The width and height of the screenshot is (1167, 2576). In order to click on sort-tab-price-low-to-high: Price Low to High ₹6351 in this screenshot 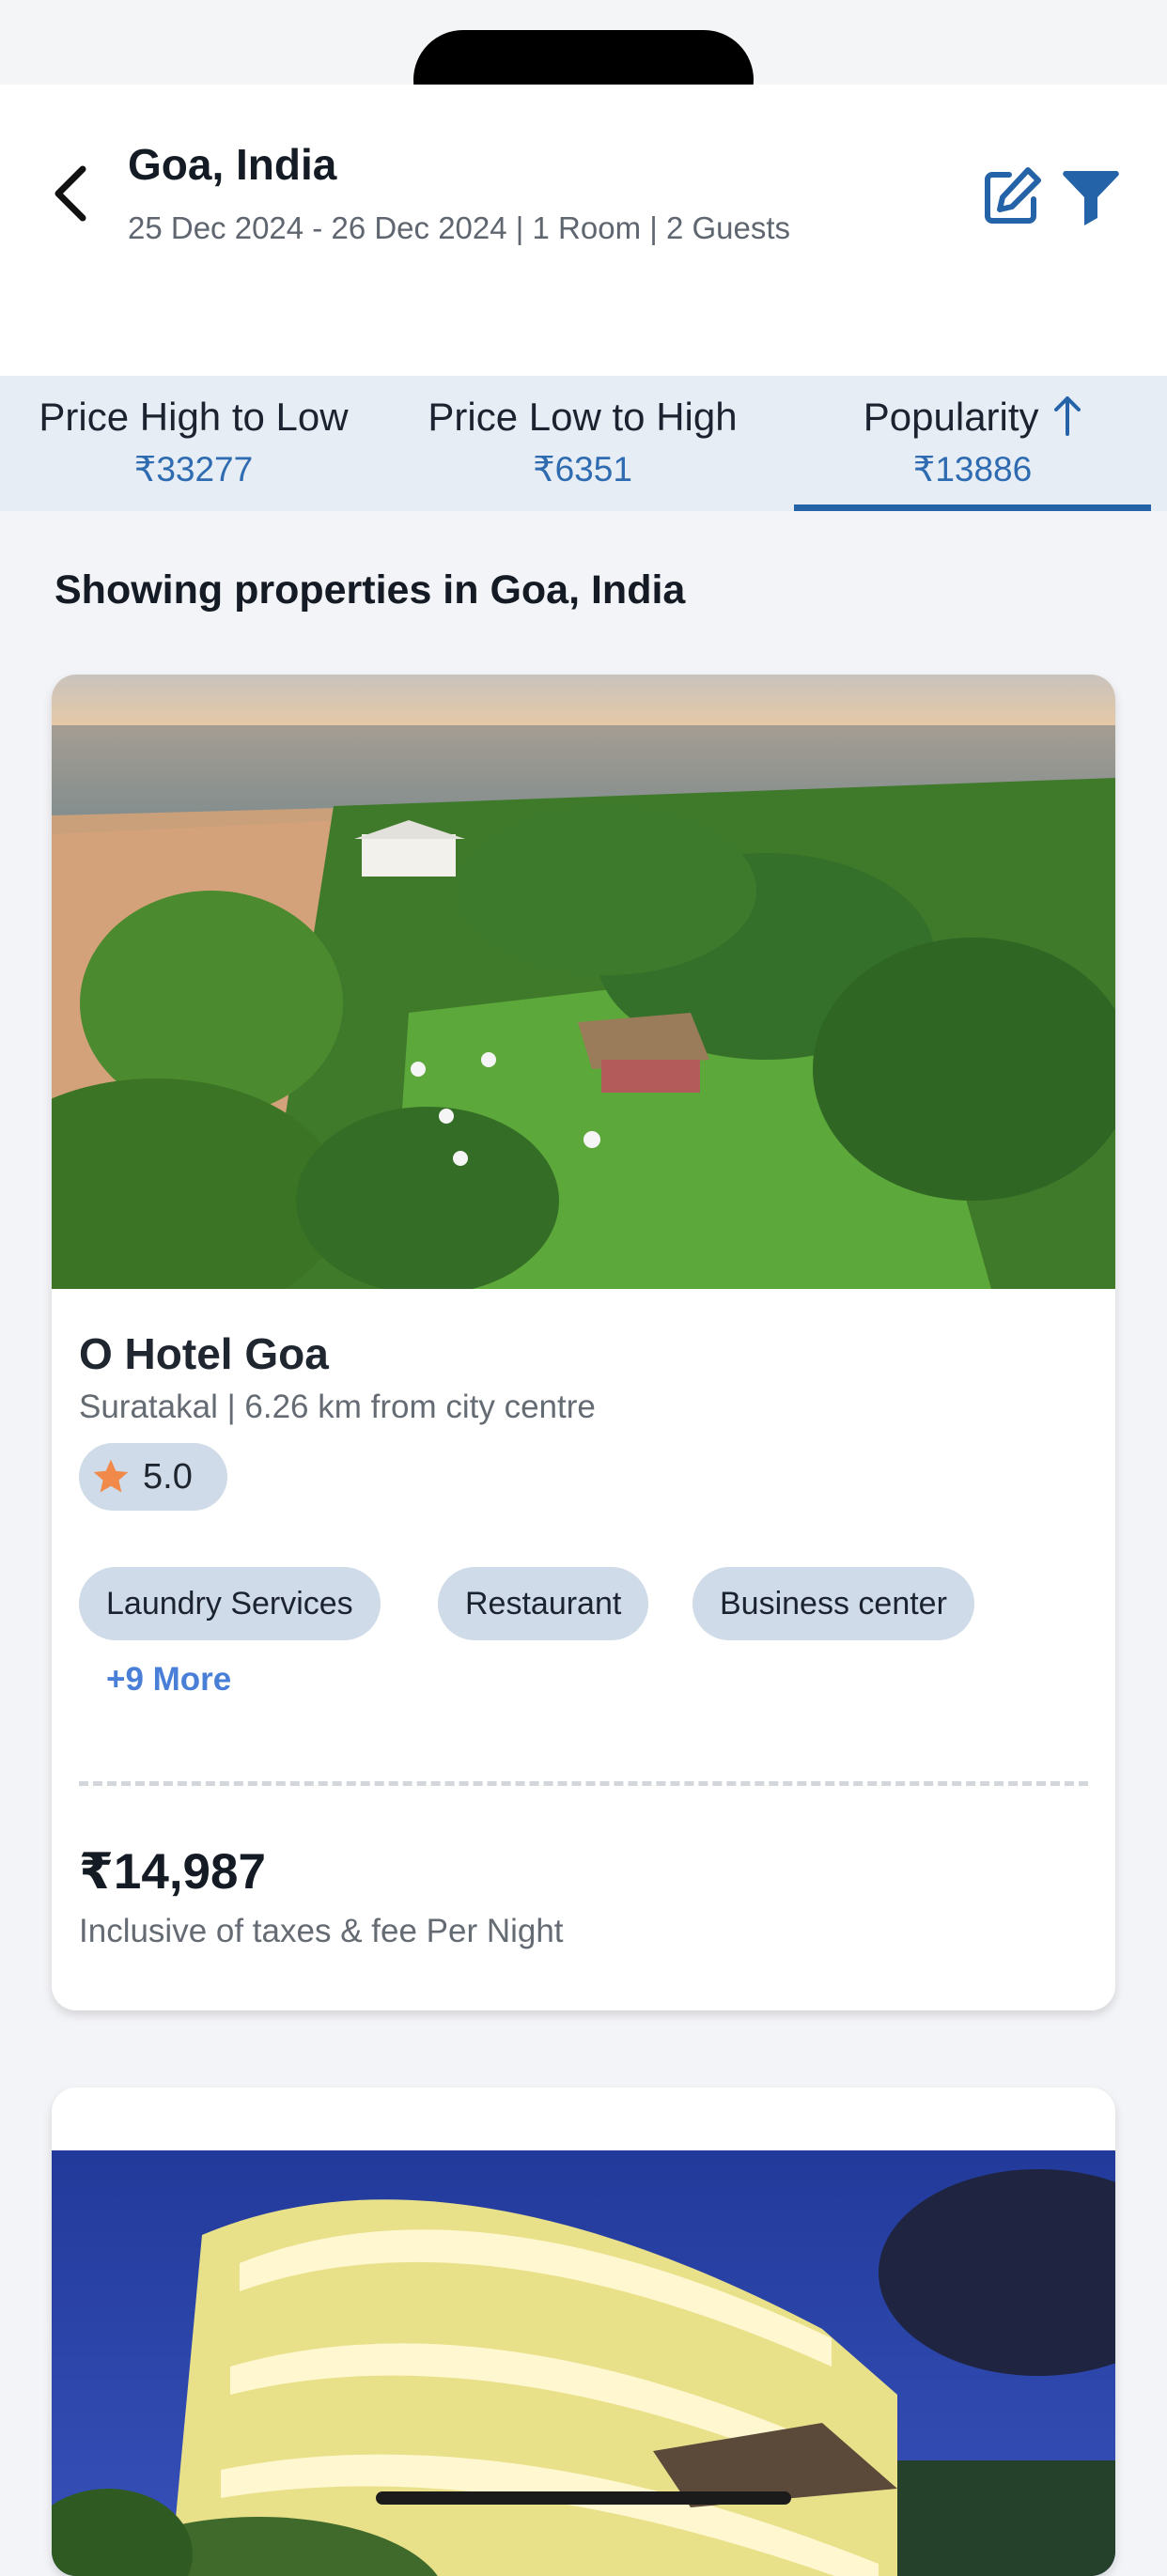, I will do `click(582, 444)`.